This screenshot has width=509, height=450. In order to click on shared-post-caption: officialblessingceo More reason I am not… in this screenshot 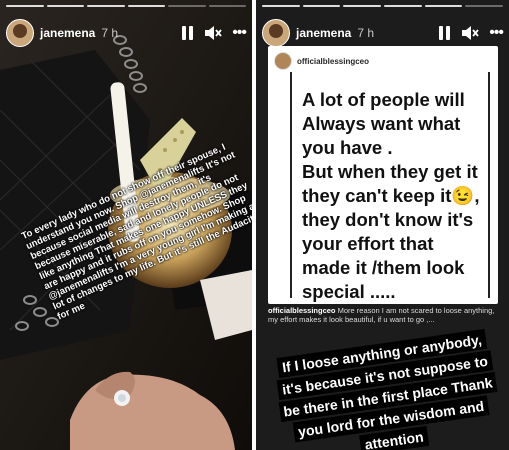, I will do `click(381, 315)`.